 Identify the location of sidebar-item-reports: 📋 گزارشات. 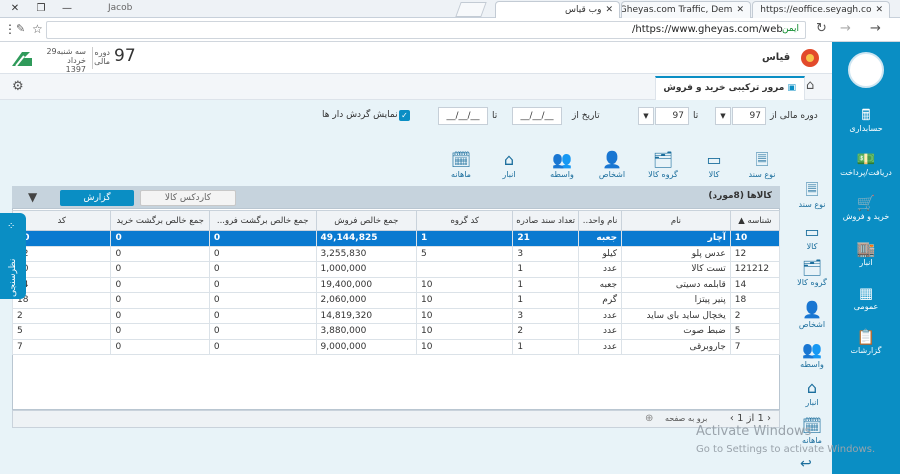
(866, 341).